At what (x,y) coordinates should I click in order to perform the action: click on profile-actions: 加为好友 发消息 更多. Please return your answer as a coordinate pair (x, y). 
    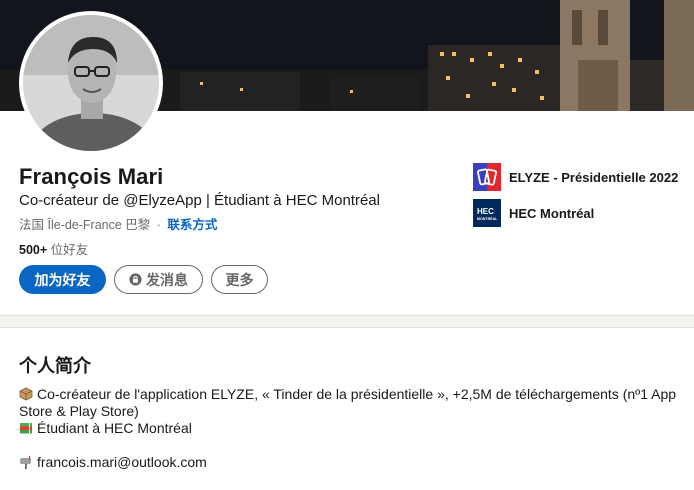
    Looking at the image, I should click on (143, 279).